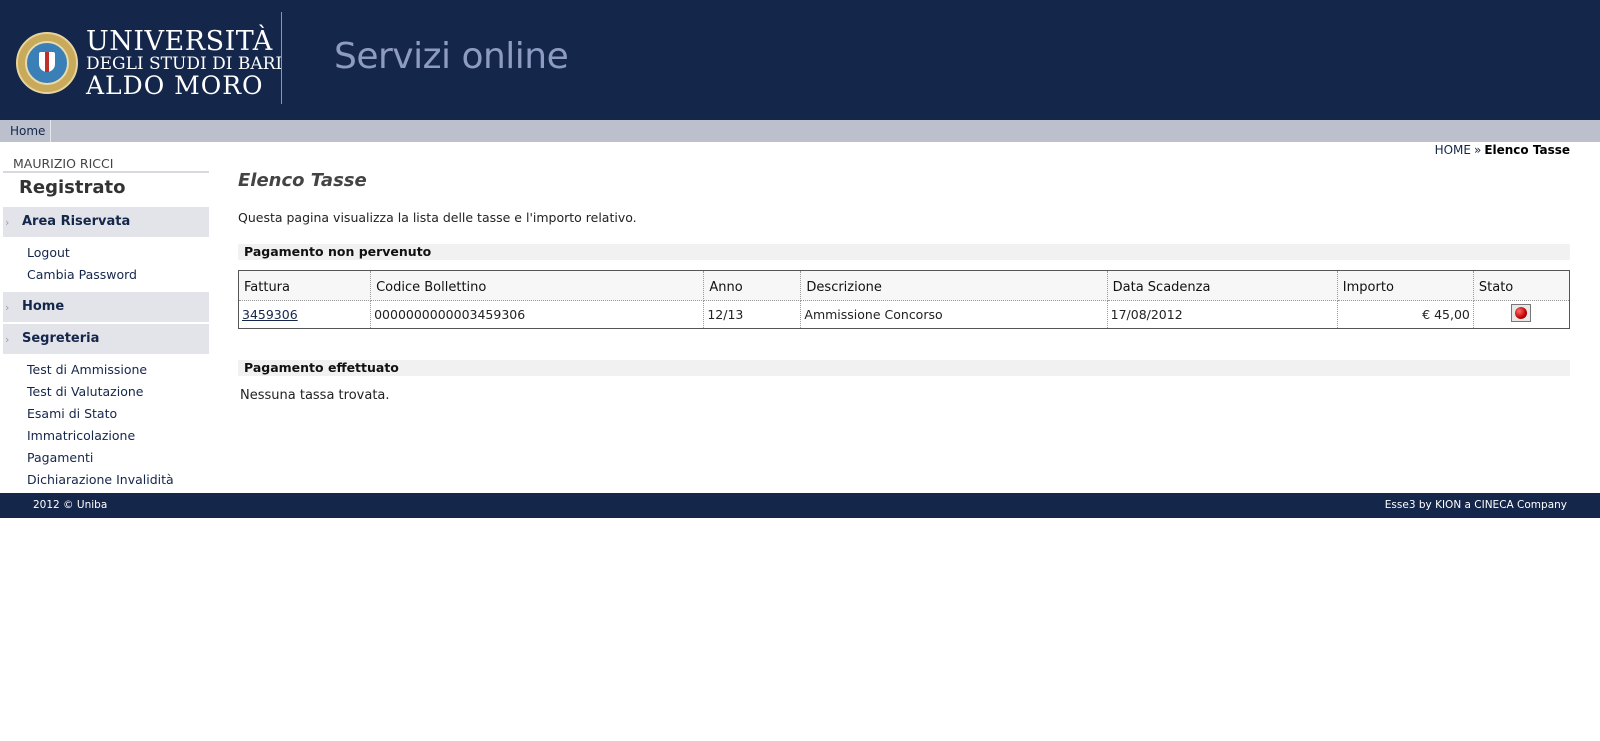  I want to click on nav-home-link: Home, so click(25, 131).